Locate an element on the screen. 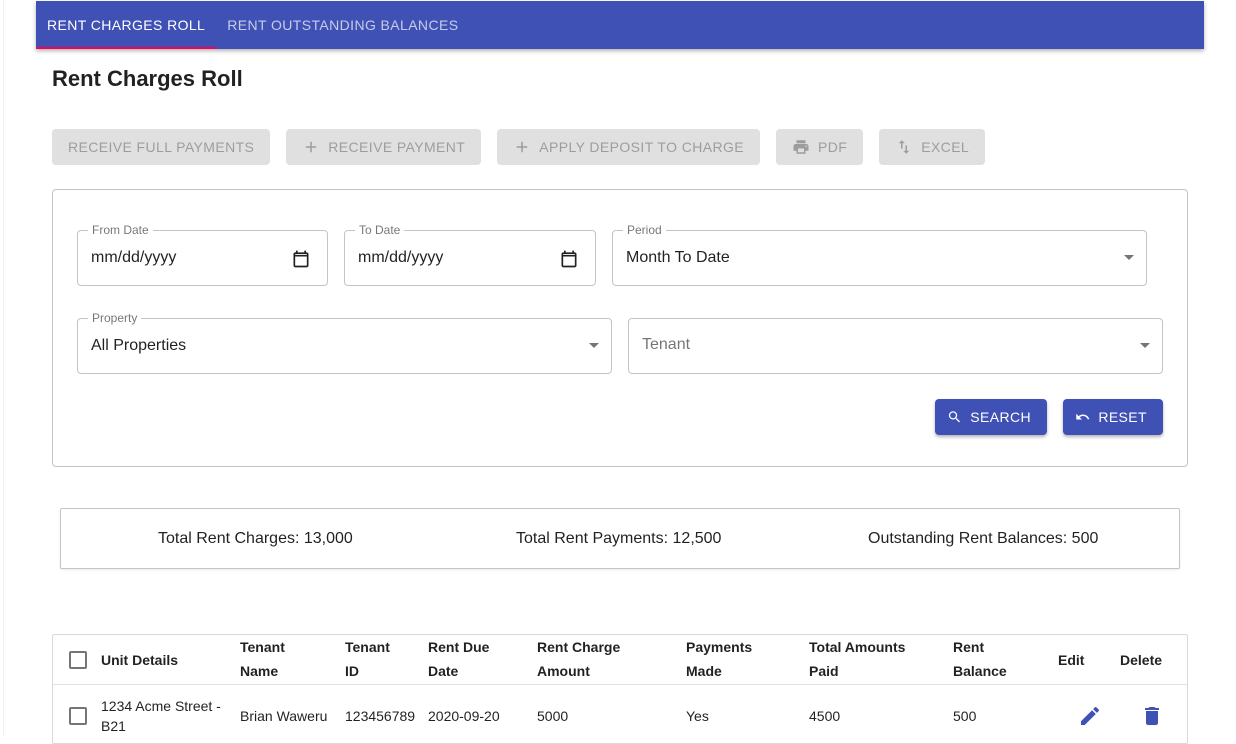 The height and width of the screenshot is (744, 1236). header-edit: Edit is located at coordinates (1071, 660).